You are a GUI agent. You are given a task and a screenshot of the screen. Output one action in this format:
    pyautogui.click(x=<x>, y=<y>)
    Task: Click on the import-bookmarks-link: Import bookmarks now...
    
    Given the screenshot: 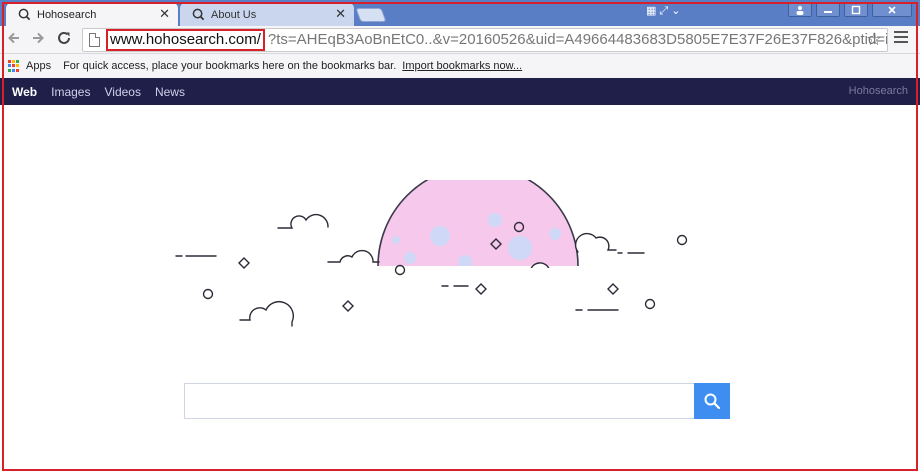 What is the action you would take?
    pyautogui.click(x=462, y=66)
    